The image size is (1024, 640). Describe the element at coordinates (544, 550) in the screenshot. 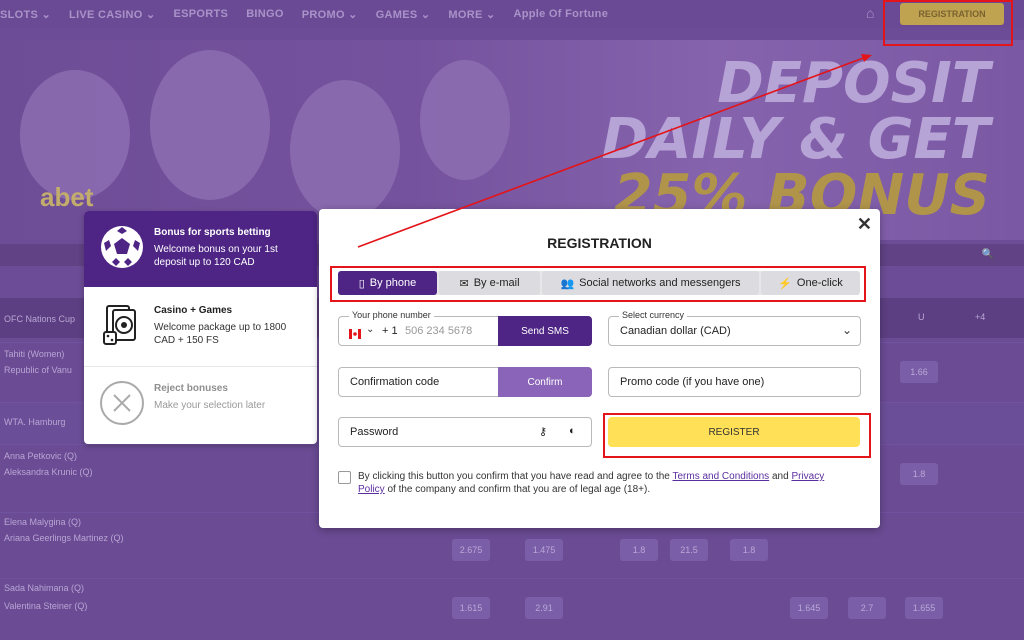

I see `odds-cell: 1.475` at that location.